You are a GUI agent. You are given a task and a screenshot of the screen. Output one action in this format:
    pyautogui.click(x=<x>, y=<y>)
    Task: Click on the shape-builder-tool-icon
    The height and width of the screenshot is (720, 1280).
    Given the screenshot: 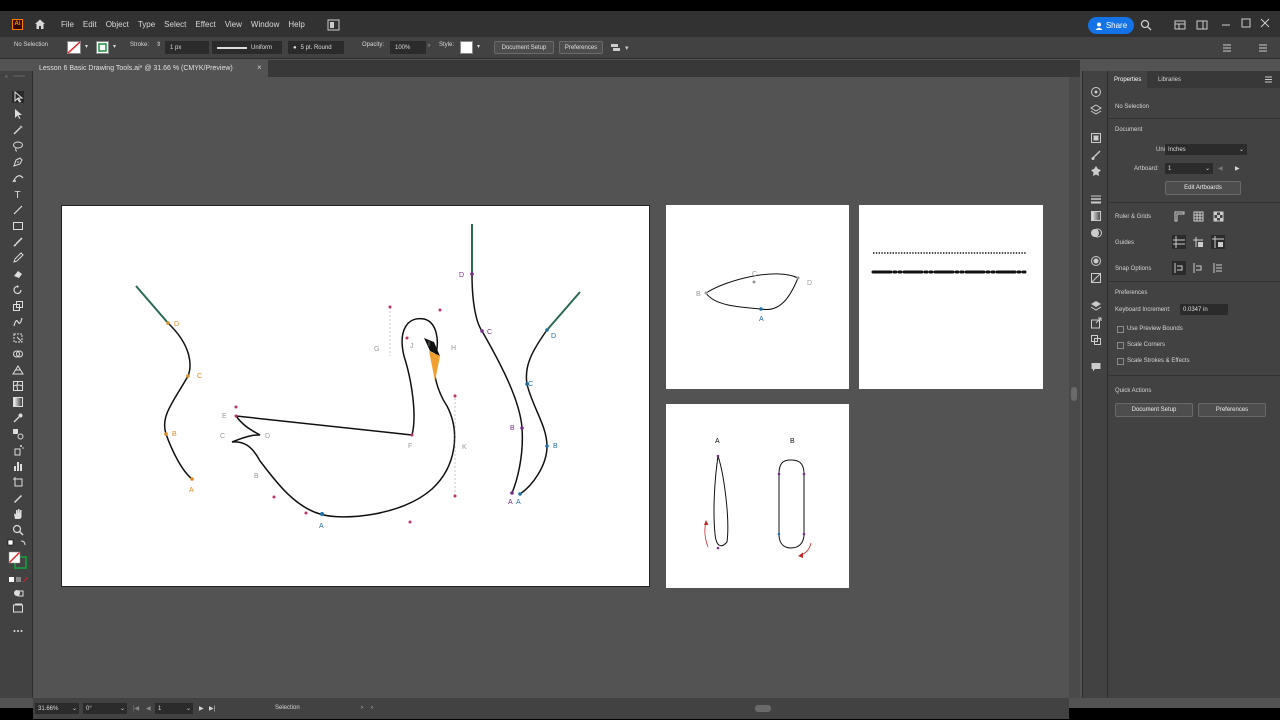 What is the action you would take?
    pyautogui.click(x=18, y=354)
    